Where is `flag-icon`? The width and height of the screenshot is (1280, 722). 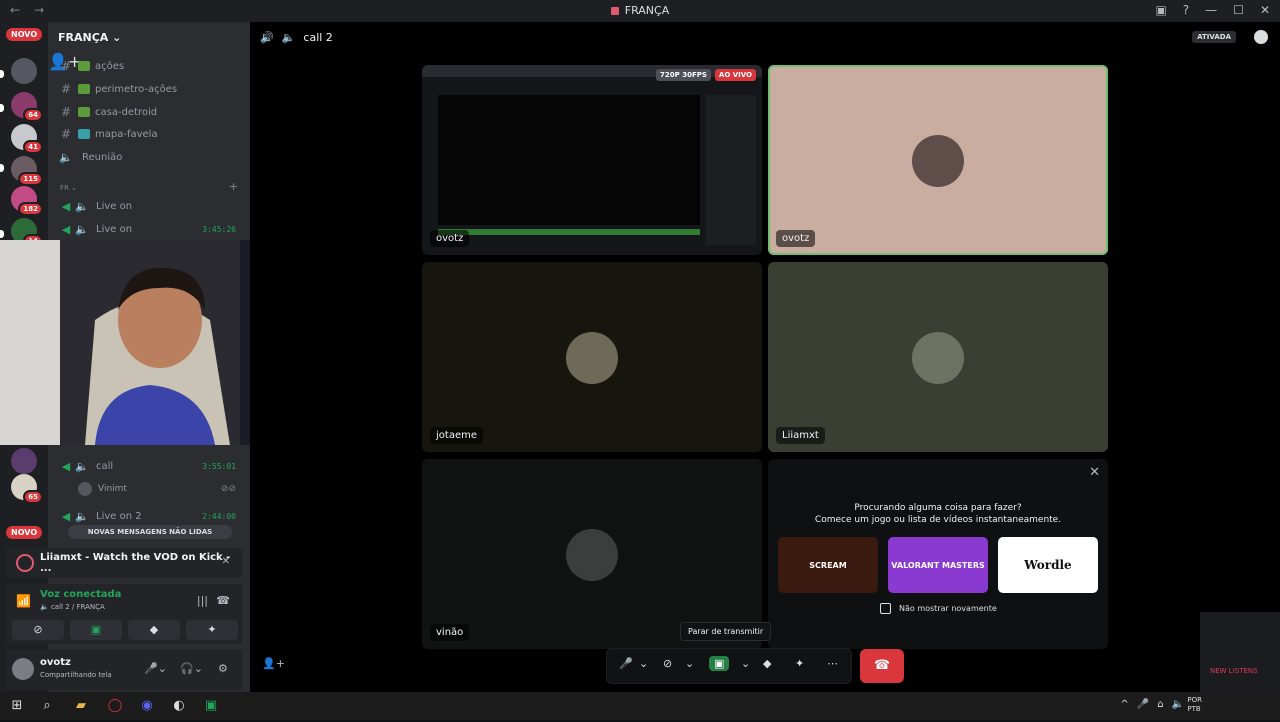
flag-icon is located at coordinates (614, 11).